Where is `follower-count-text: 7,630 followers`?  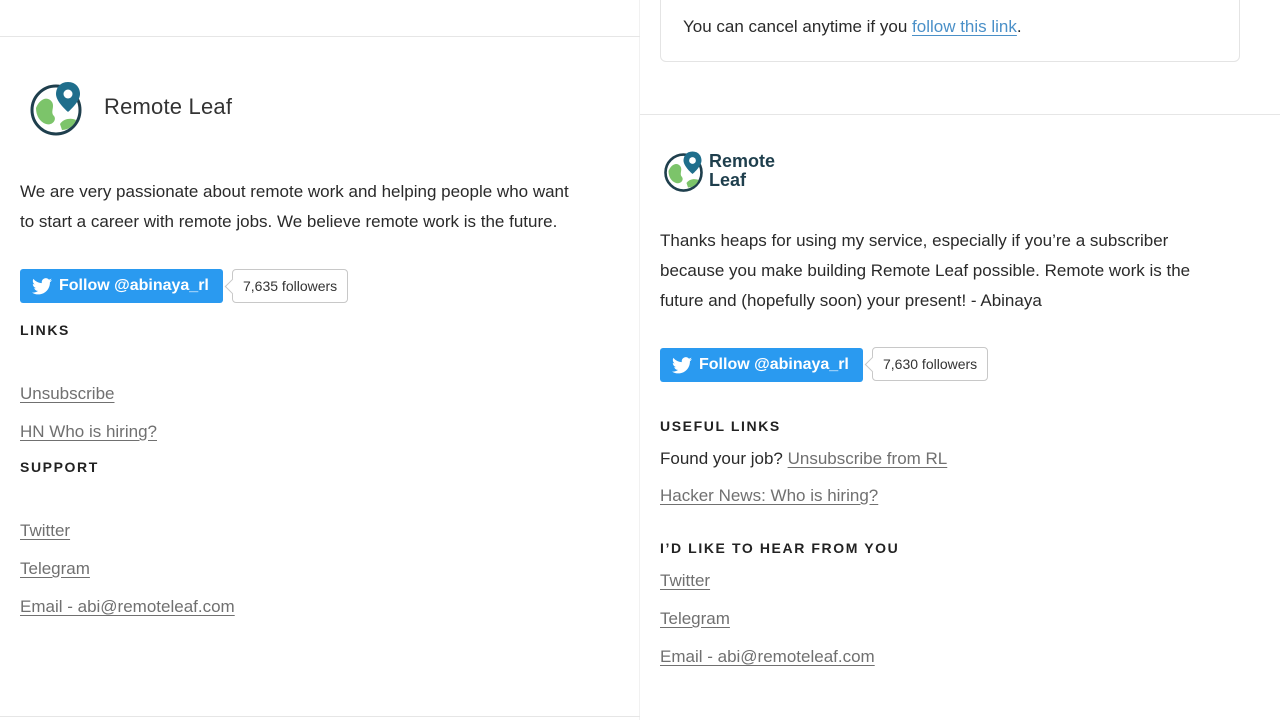
follower-count-text: 7,630 followers is located at coordinates (930, 364).